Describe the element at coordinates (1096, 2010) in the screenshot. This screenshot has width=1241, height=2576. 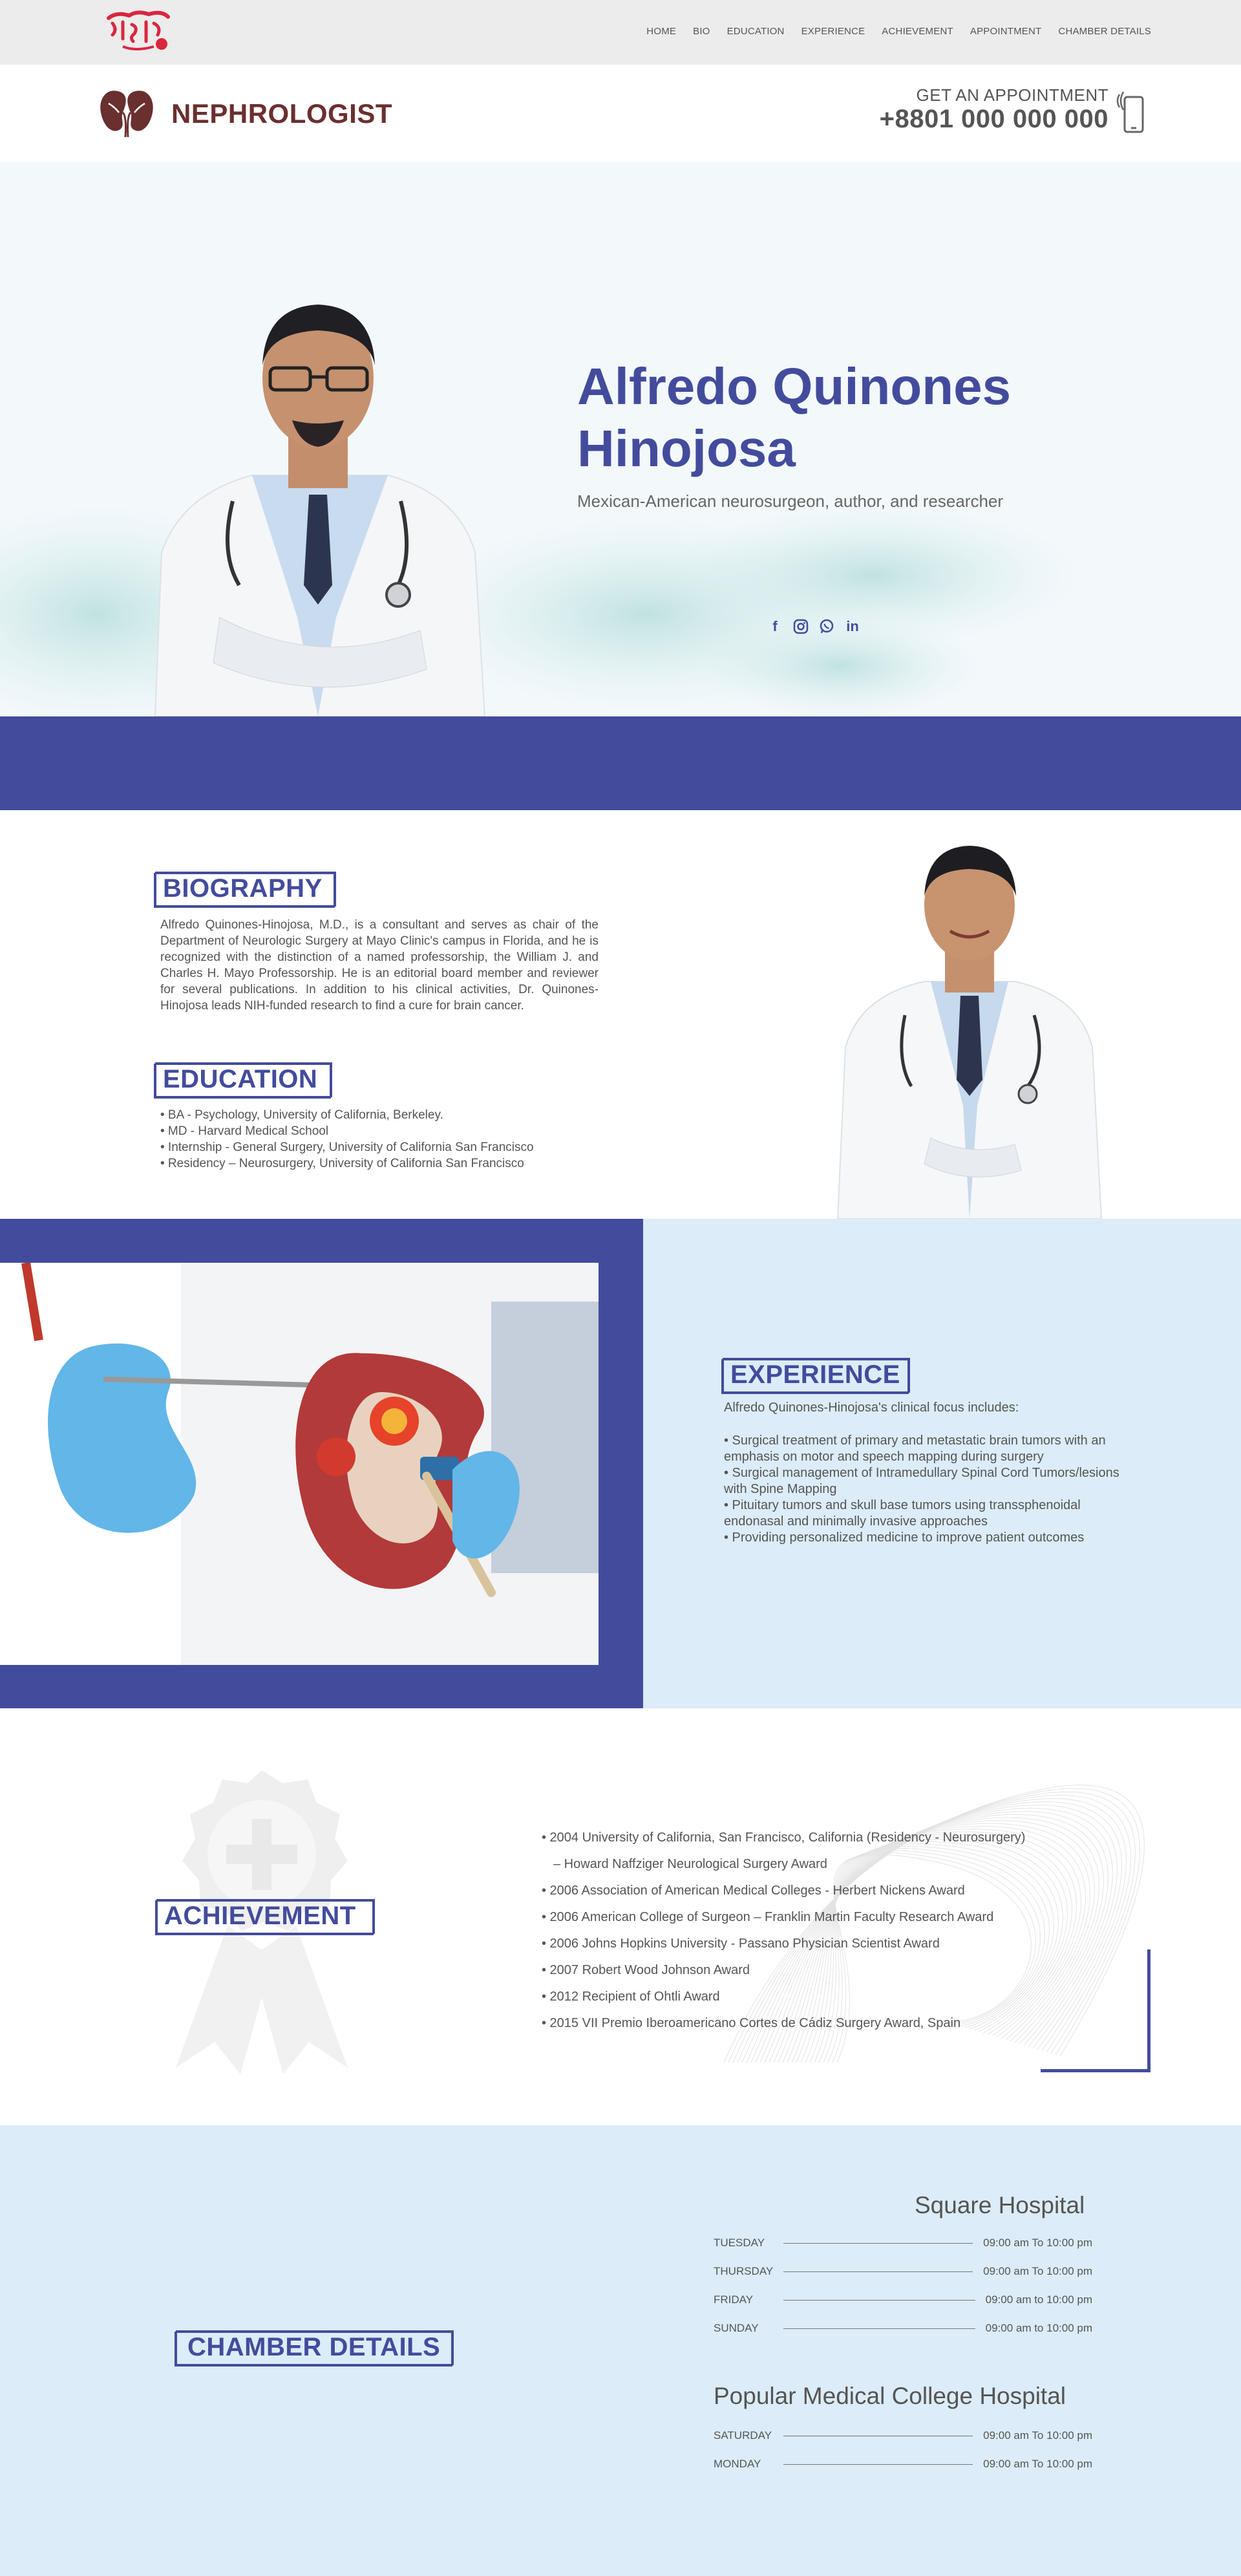
I see `decorative-corner` at that location.